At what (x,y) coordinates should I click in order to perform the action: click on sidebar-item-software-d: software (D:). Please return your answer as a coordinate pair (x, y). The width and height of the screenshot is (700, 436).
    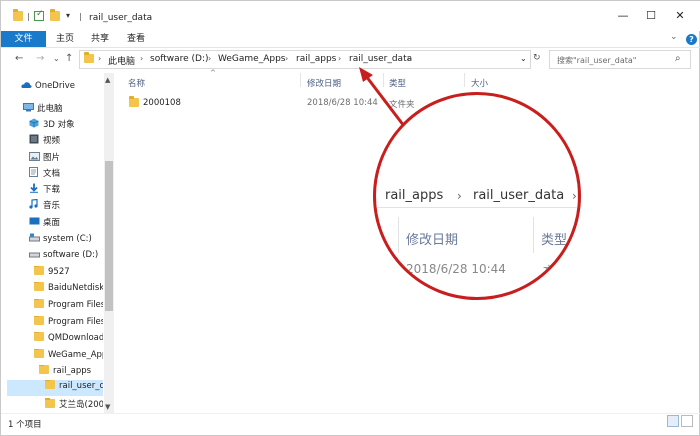
    Looking at the image, I should click on (66, 257).